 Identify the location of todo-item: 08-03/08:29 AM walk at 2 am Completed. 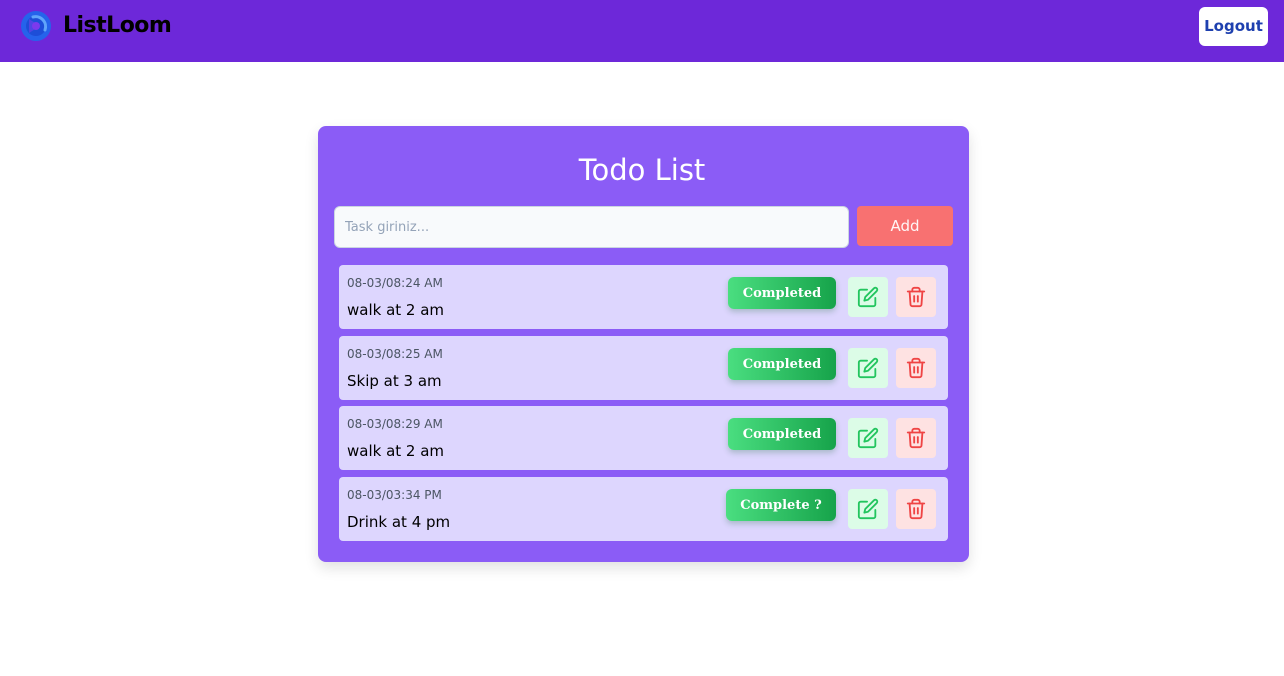
(643, 438).